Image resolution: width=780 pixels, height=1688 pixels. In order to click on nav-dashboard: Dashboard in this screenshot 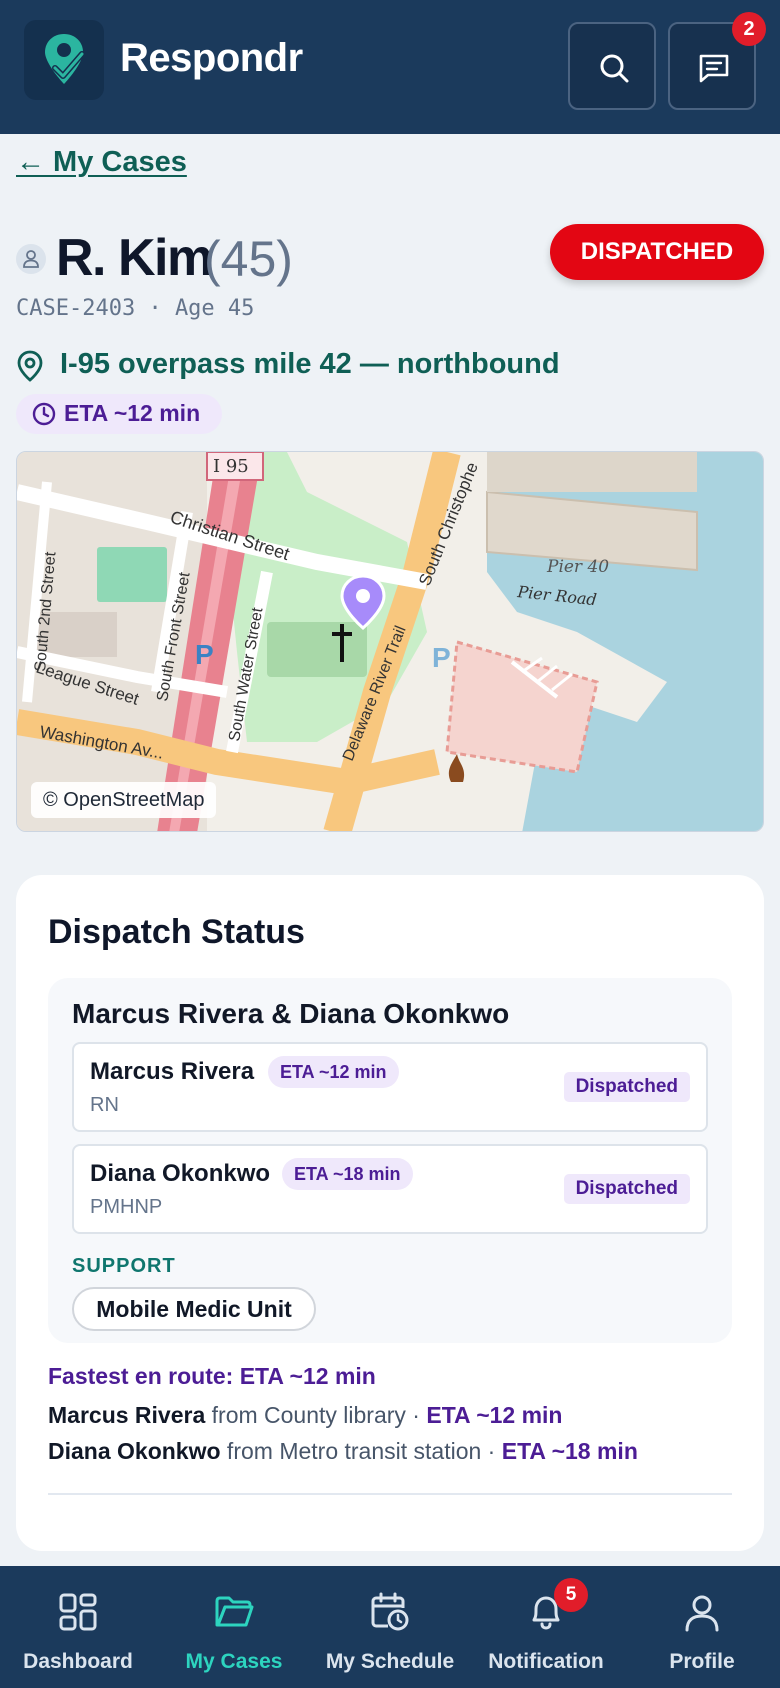, I will do `click(78, 1627)`.